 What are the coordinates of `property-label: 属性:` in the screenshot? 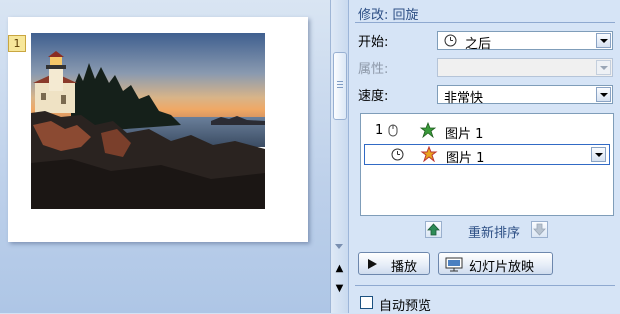 It's located at (373, 69).